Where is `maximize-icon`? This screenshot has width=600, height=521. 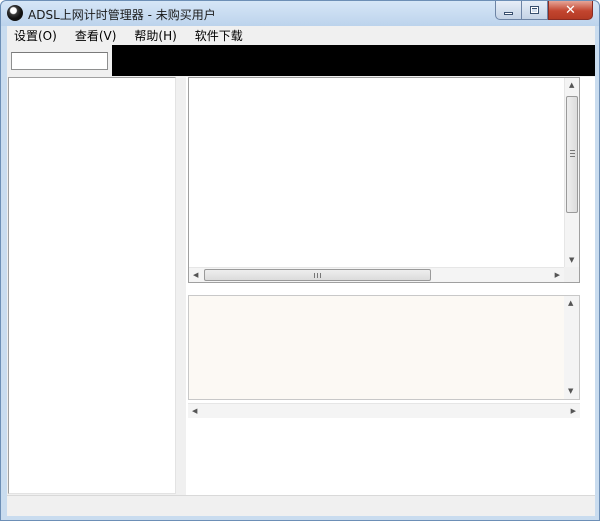 maximize-icon is located at coordinates (534, 10).